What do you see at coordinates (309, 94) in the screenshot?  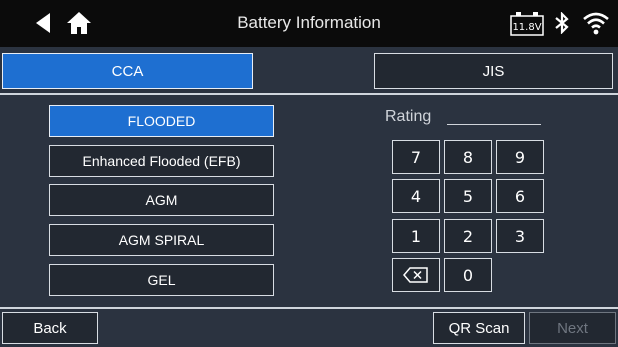 I see `tabs-divider` at bounding box center [309, 94].